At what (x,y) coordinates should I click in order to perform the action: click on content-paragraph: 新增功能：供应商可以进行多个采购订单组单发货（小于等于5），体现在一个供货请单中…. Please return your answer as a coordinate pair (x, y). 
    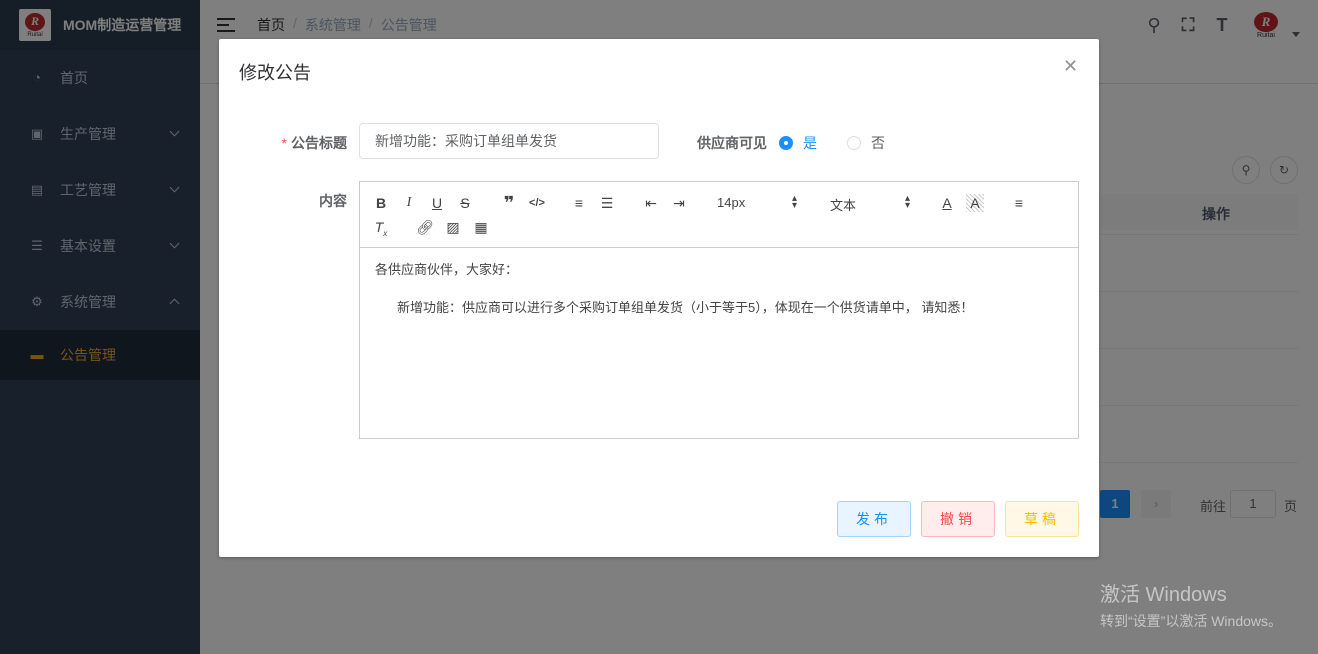
    Looking at the image, I should click on (685, 307).